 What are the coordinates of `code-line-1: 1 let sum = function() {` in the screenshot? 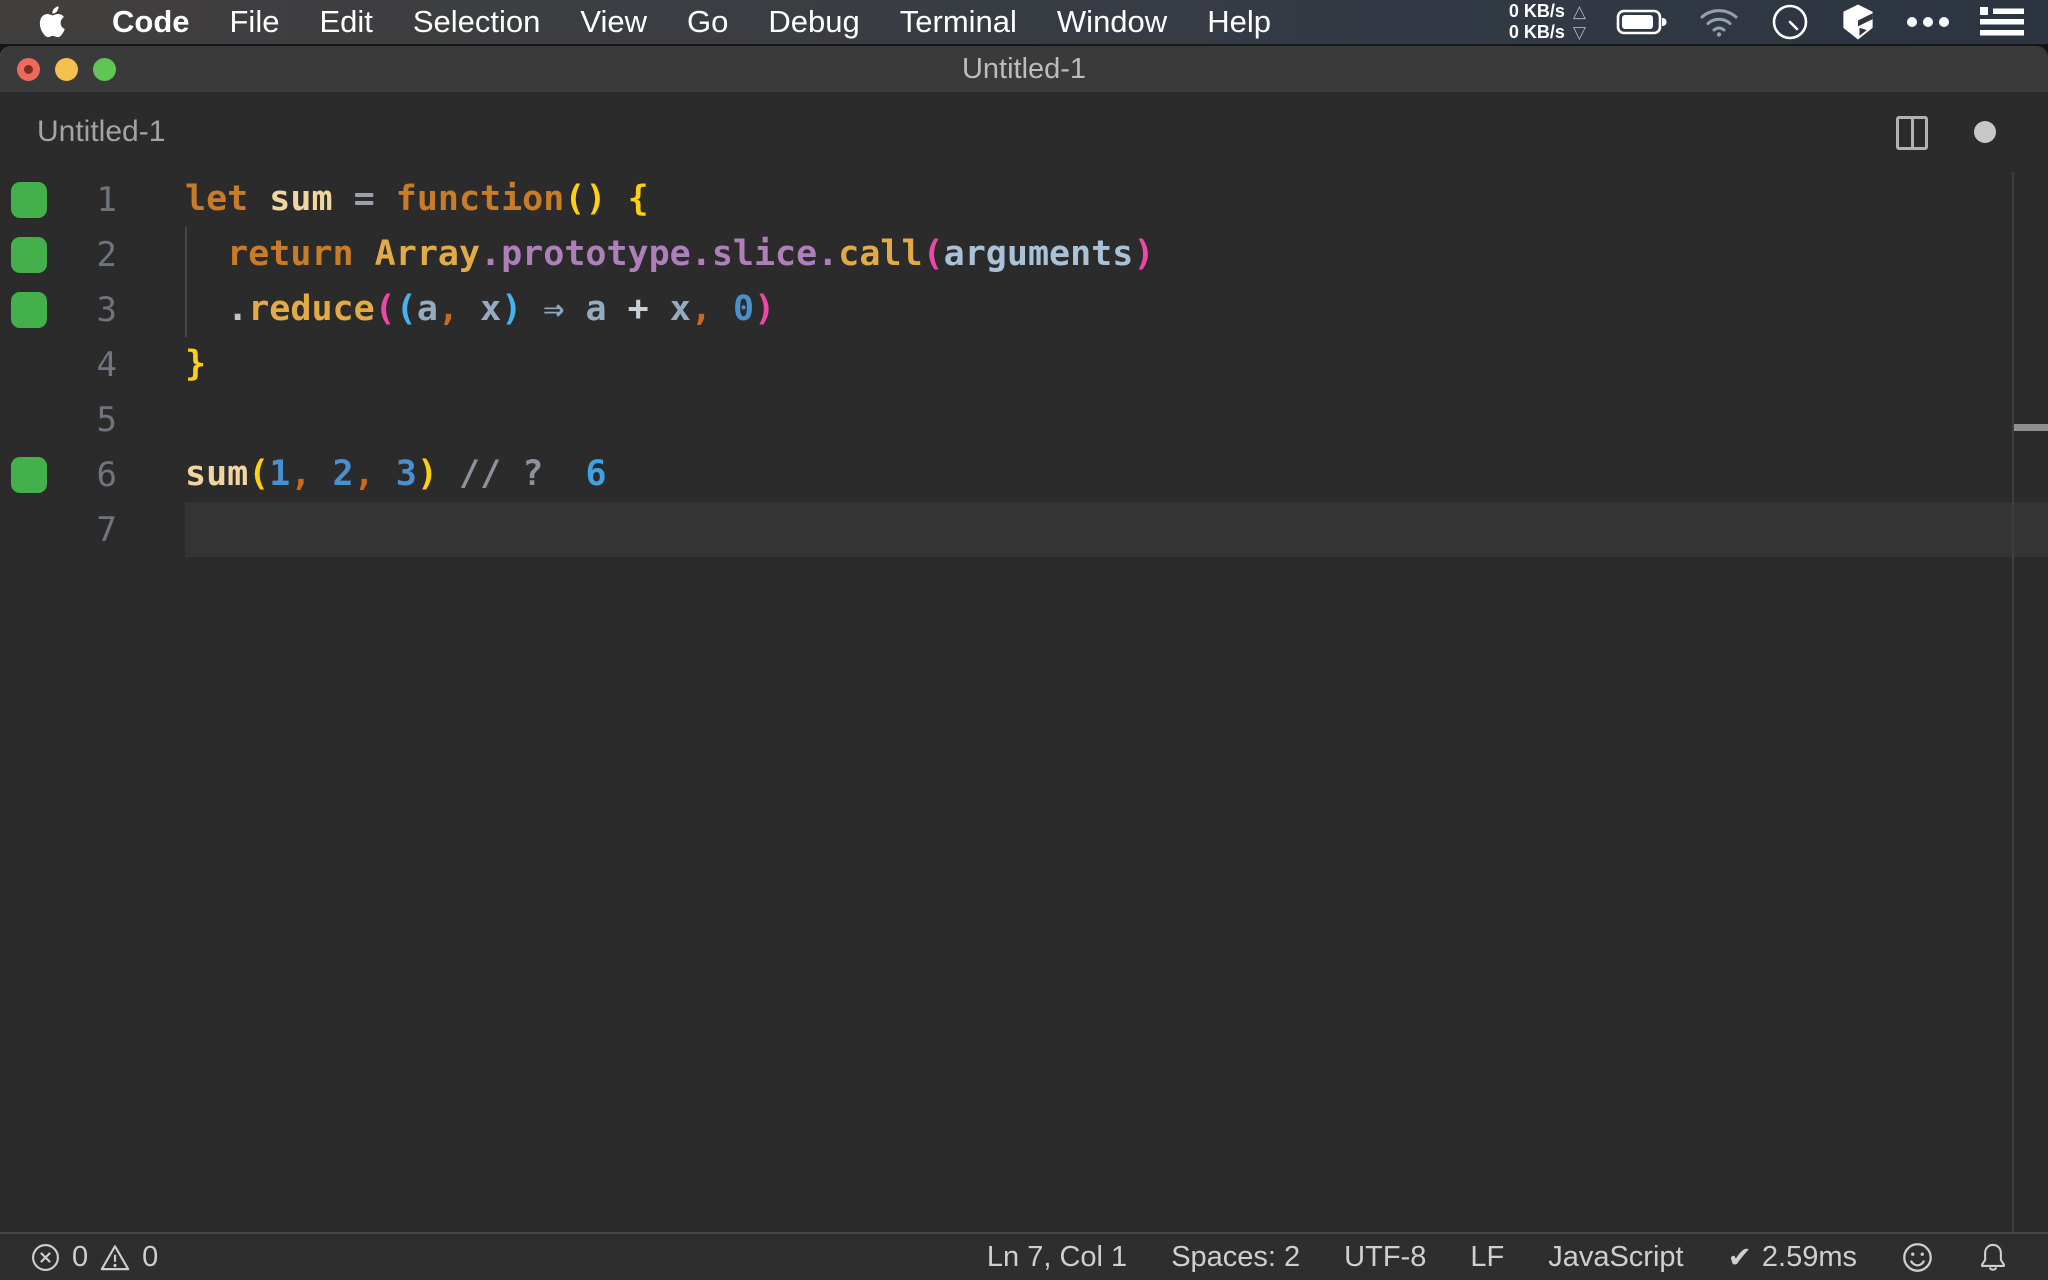 It's located at (1024, 199).